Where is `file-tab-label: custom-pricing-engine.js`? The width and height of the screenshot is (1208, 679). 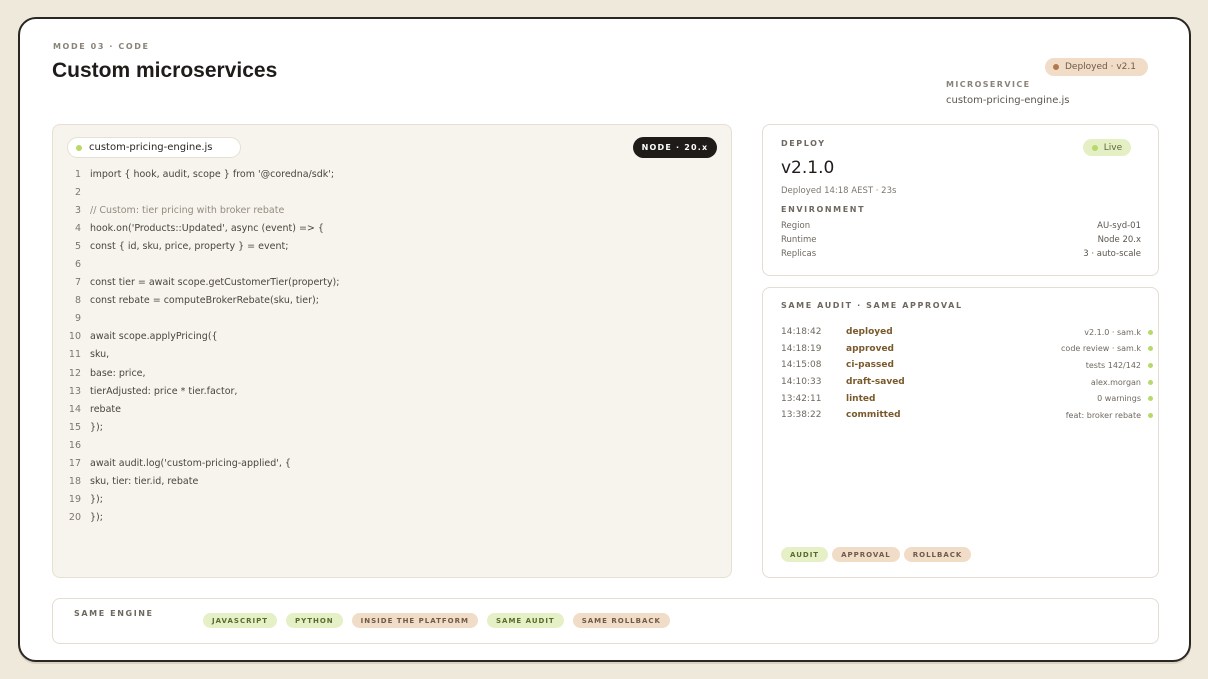
file-tab-label: custom-pricing-engine.js is located at coordinates (151, 147).